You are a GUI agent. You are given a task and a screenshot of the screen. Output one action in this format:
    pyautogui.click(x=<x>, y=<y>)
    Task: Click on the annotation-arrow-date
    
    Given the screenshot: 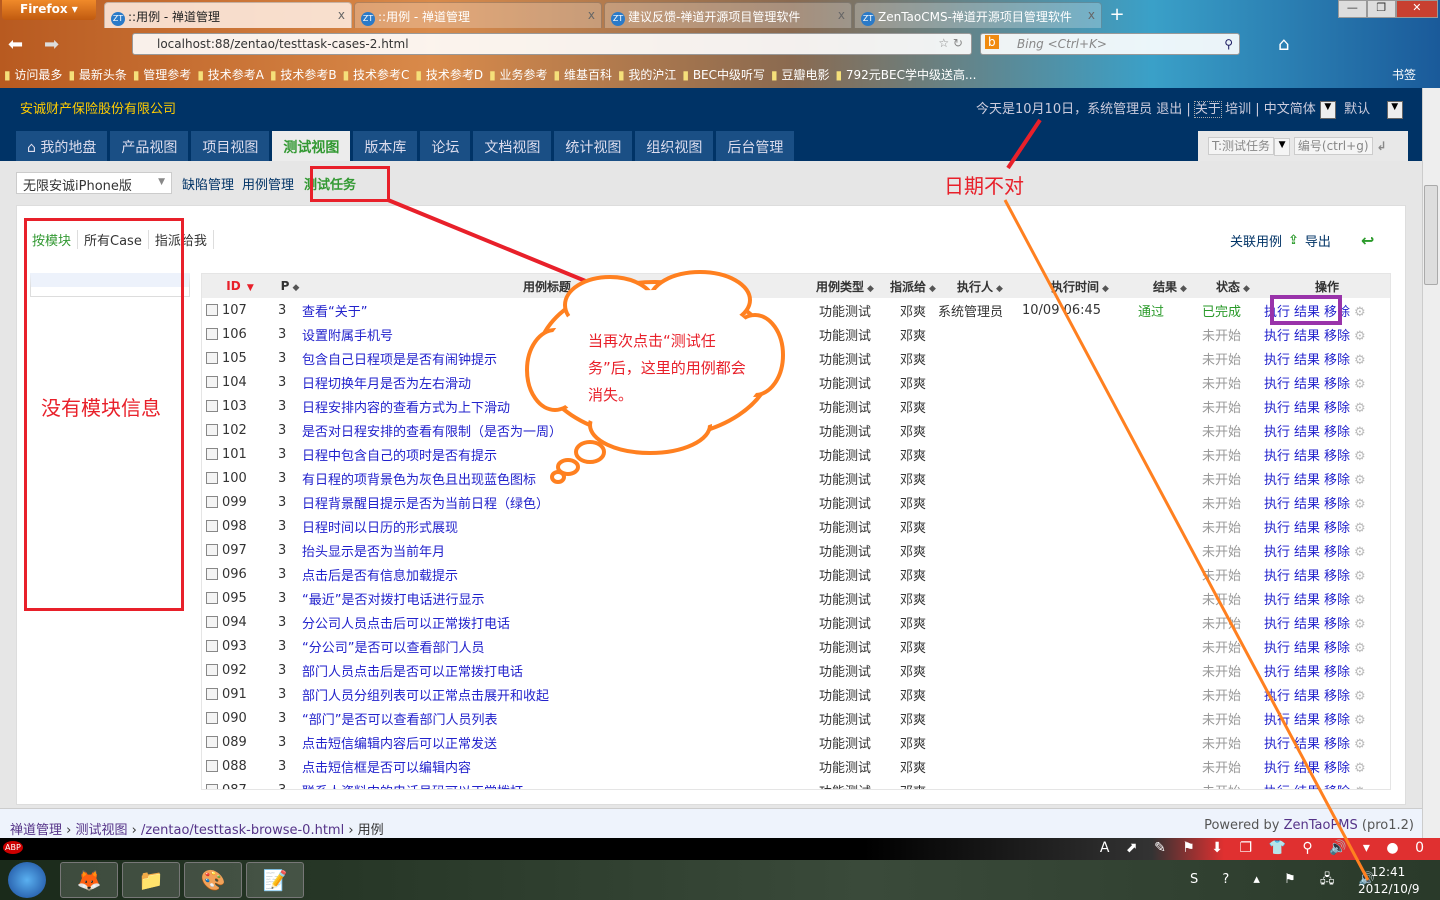 What is the action you would take?
    pyautogui.click(x=1024, y=144)
    